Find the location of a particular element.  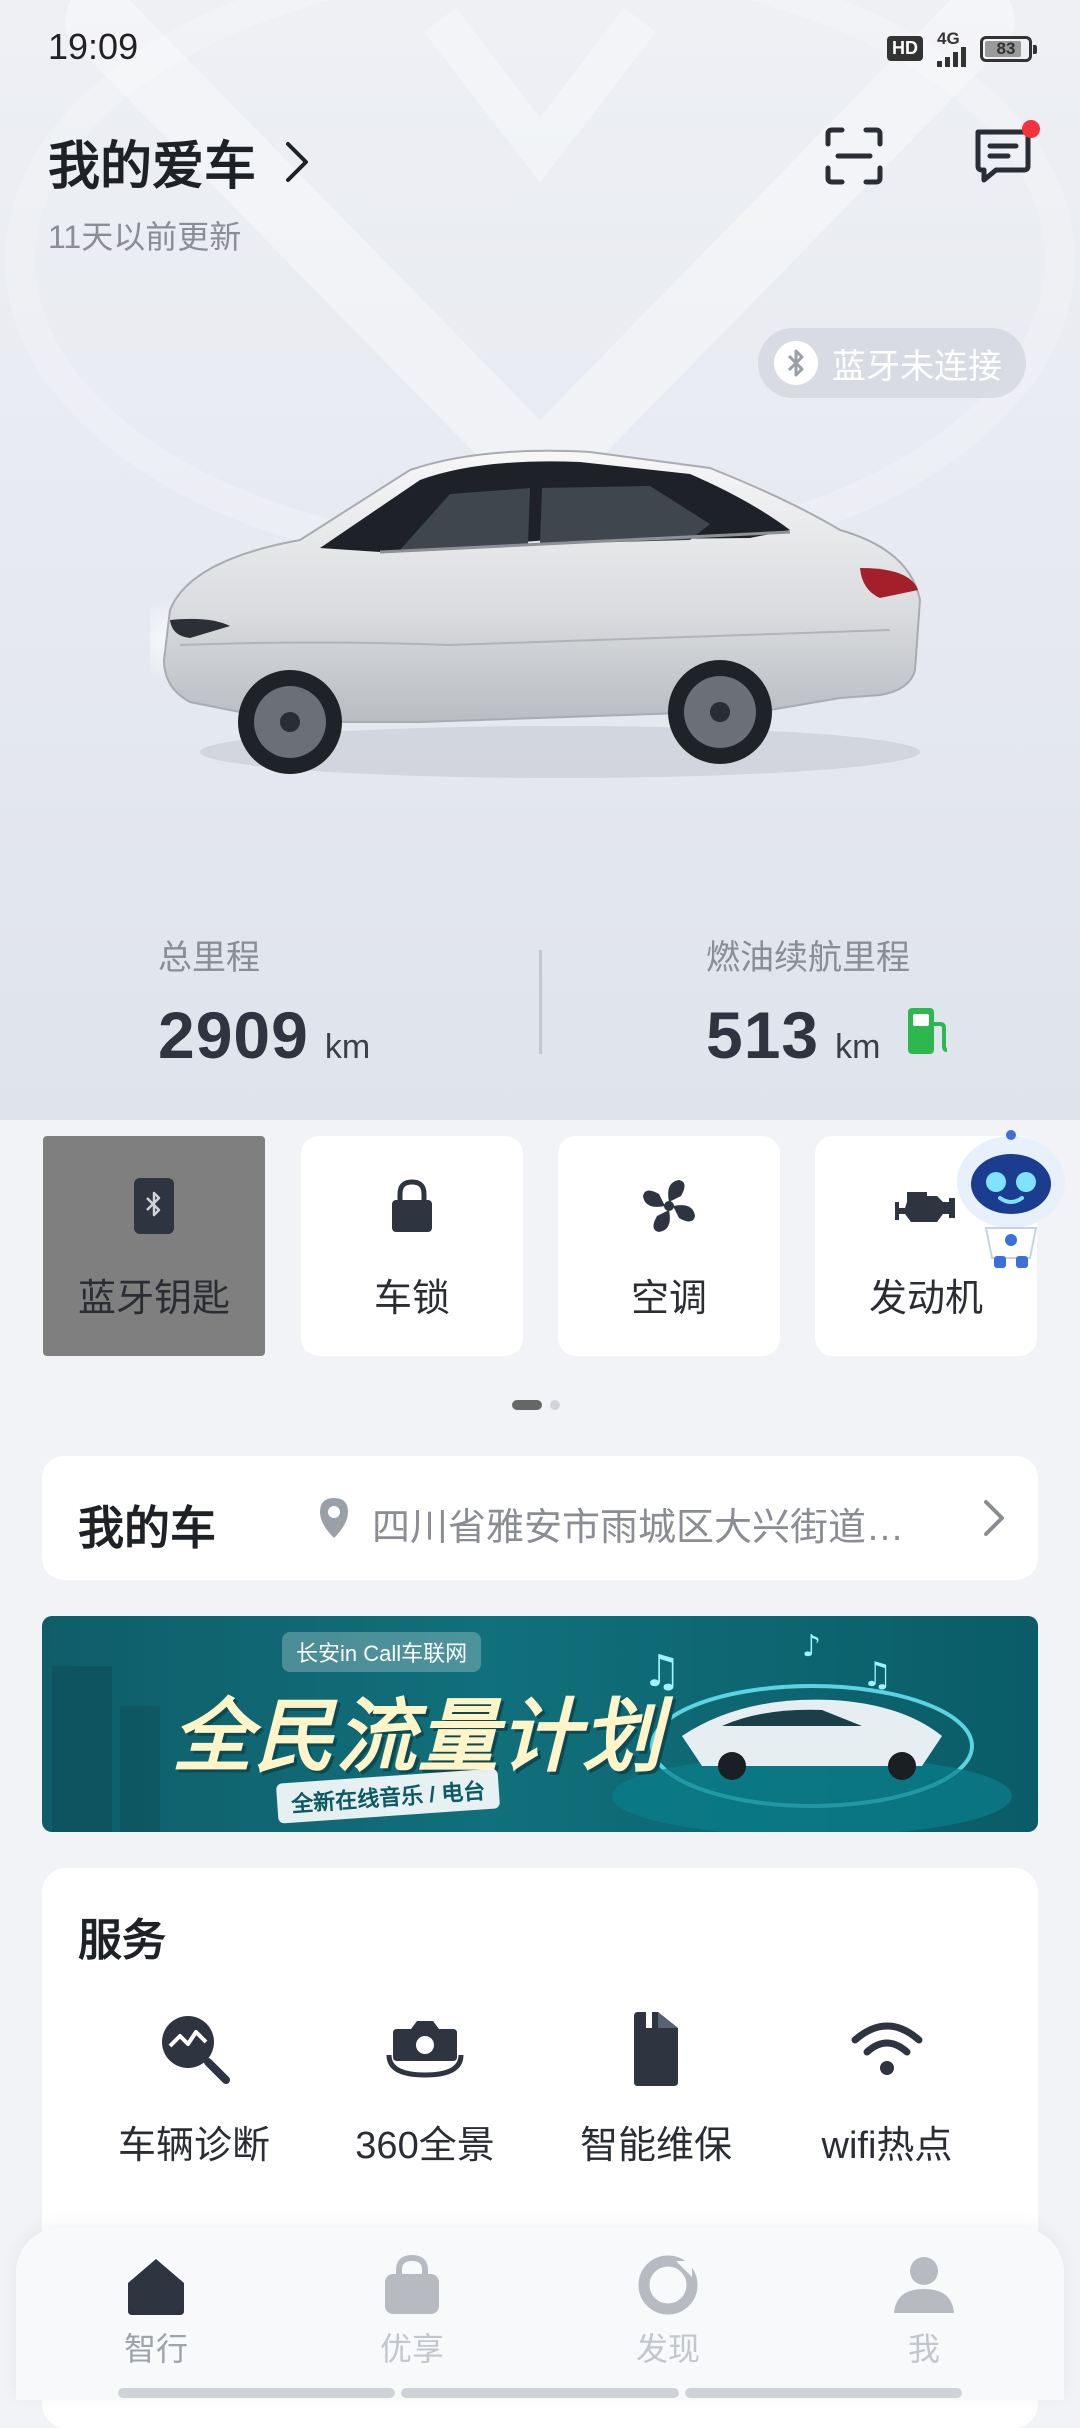

fan-icon is located at coordinates (669, 1205).